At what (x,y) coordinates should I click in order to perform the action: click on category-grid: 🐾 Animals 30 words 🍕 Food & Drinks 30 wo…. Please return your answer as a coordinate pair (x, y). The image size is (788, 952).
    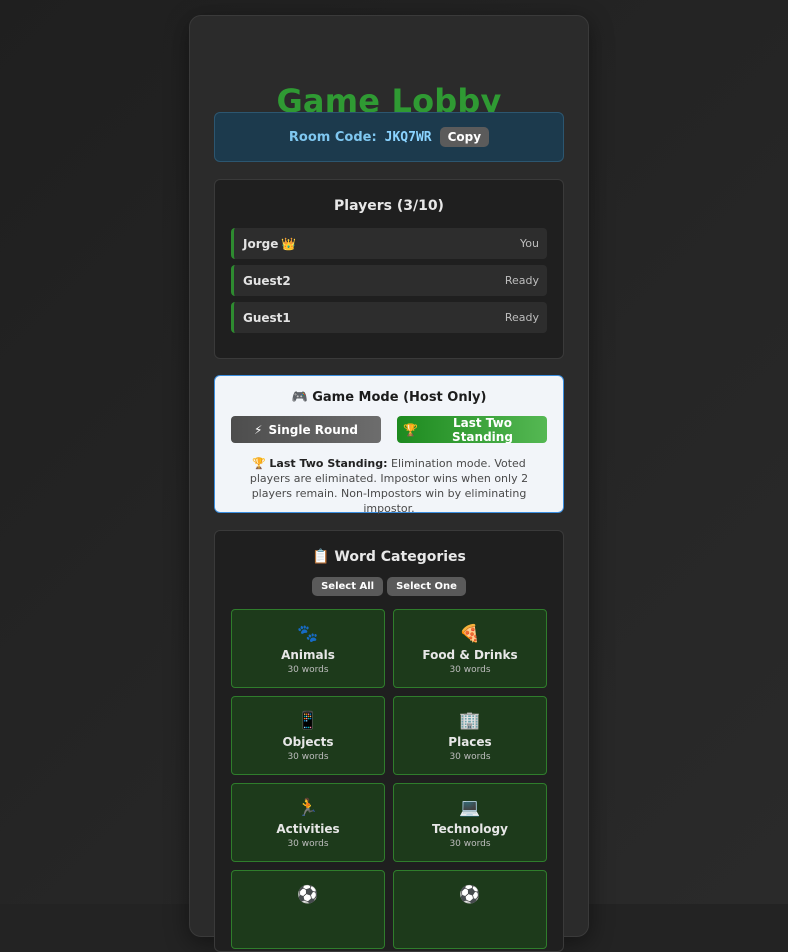
    Looking at the image, I should click on (389, 779).